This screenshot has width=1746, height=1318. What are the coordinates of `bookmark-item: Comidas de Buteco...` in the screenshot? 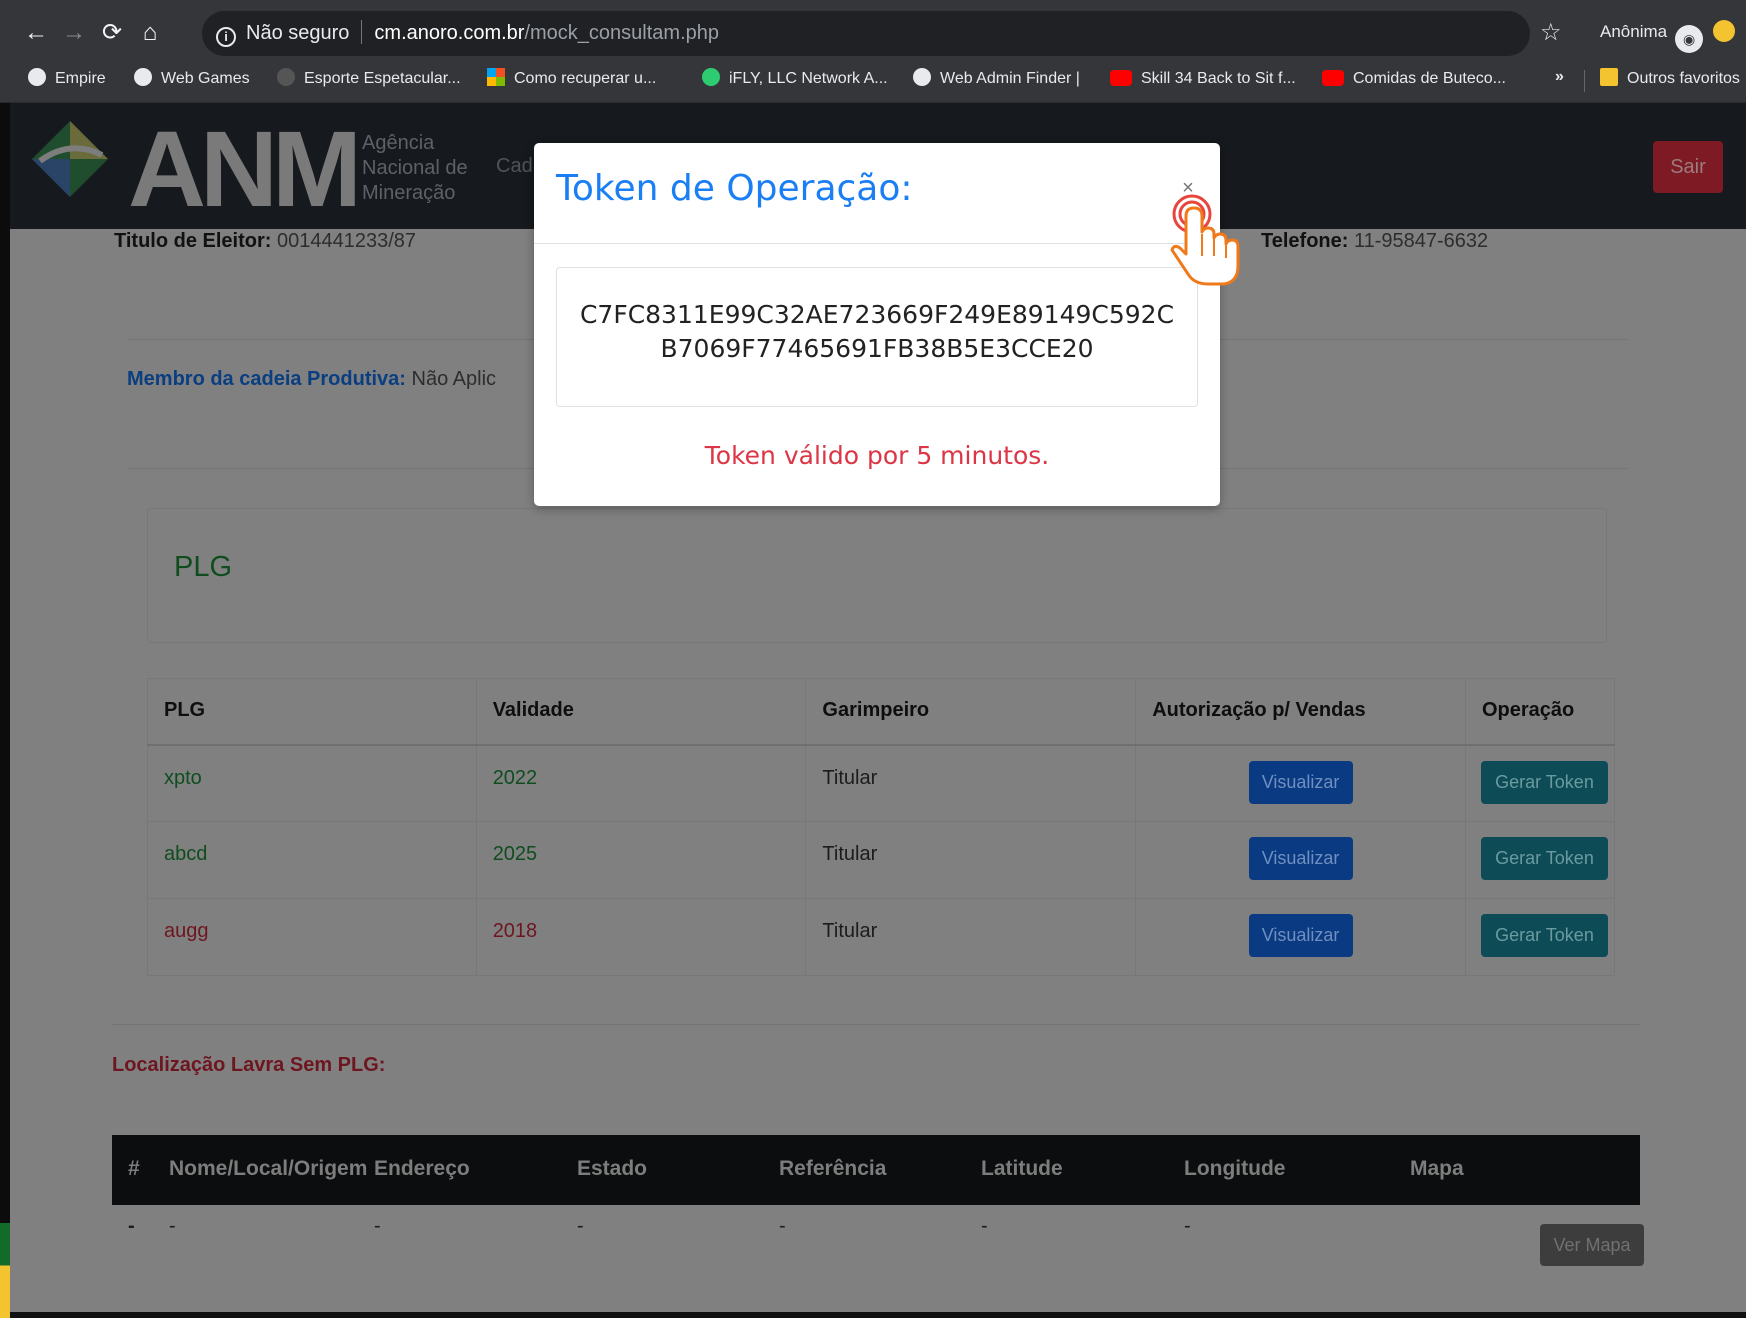 It's located at (1414, 79).